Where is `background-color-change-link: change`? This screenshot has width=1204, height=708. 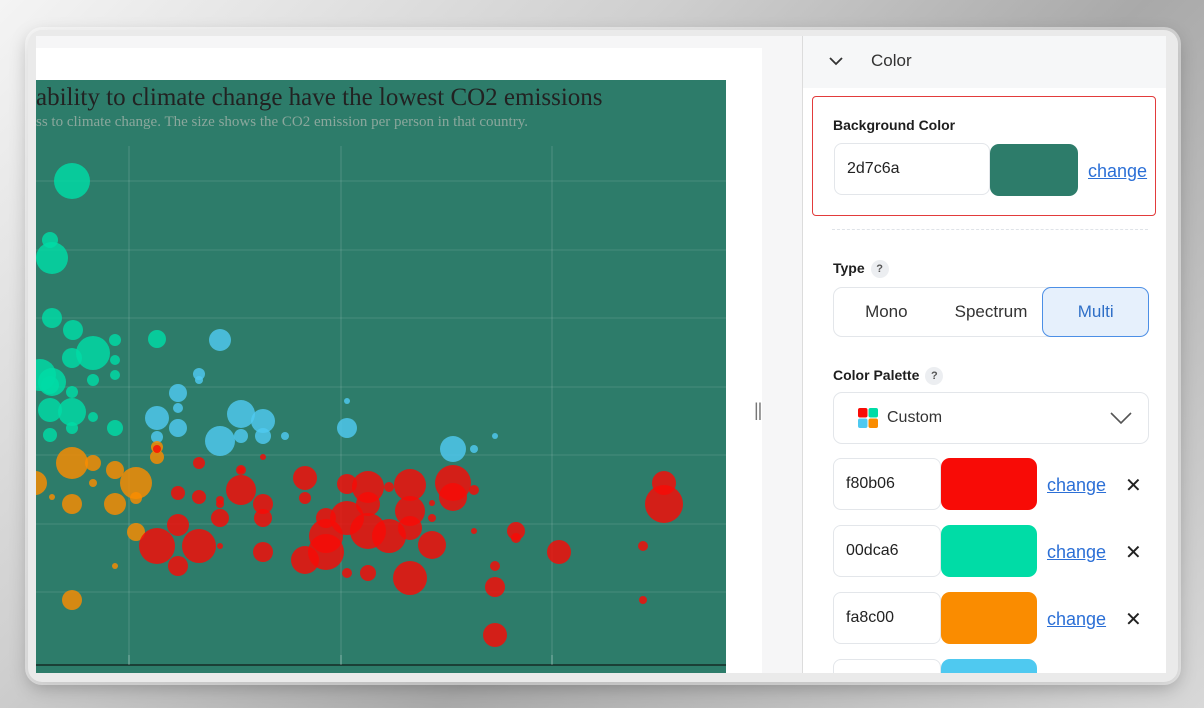
background-color-change-link: change is located at coordinates (1117, 171).